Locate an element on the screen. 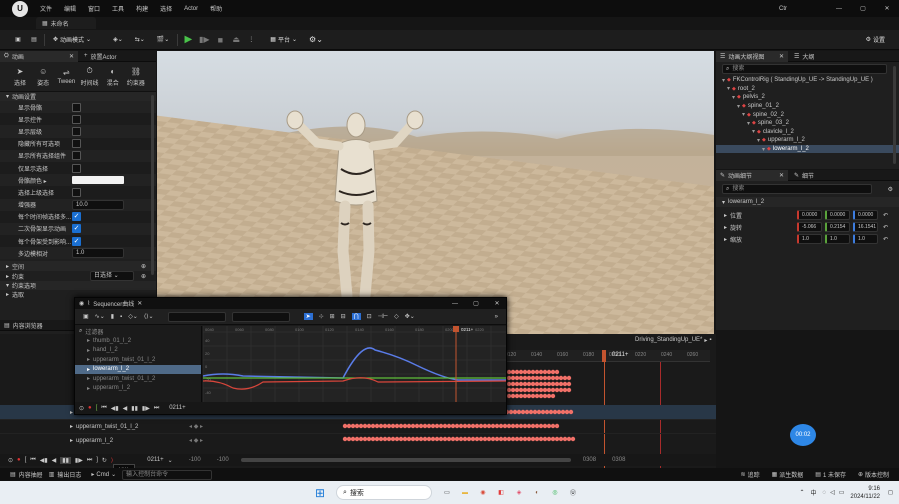  output-log-button: ▥ 输出日志 is located at coordinates (65, 474).